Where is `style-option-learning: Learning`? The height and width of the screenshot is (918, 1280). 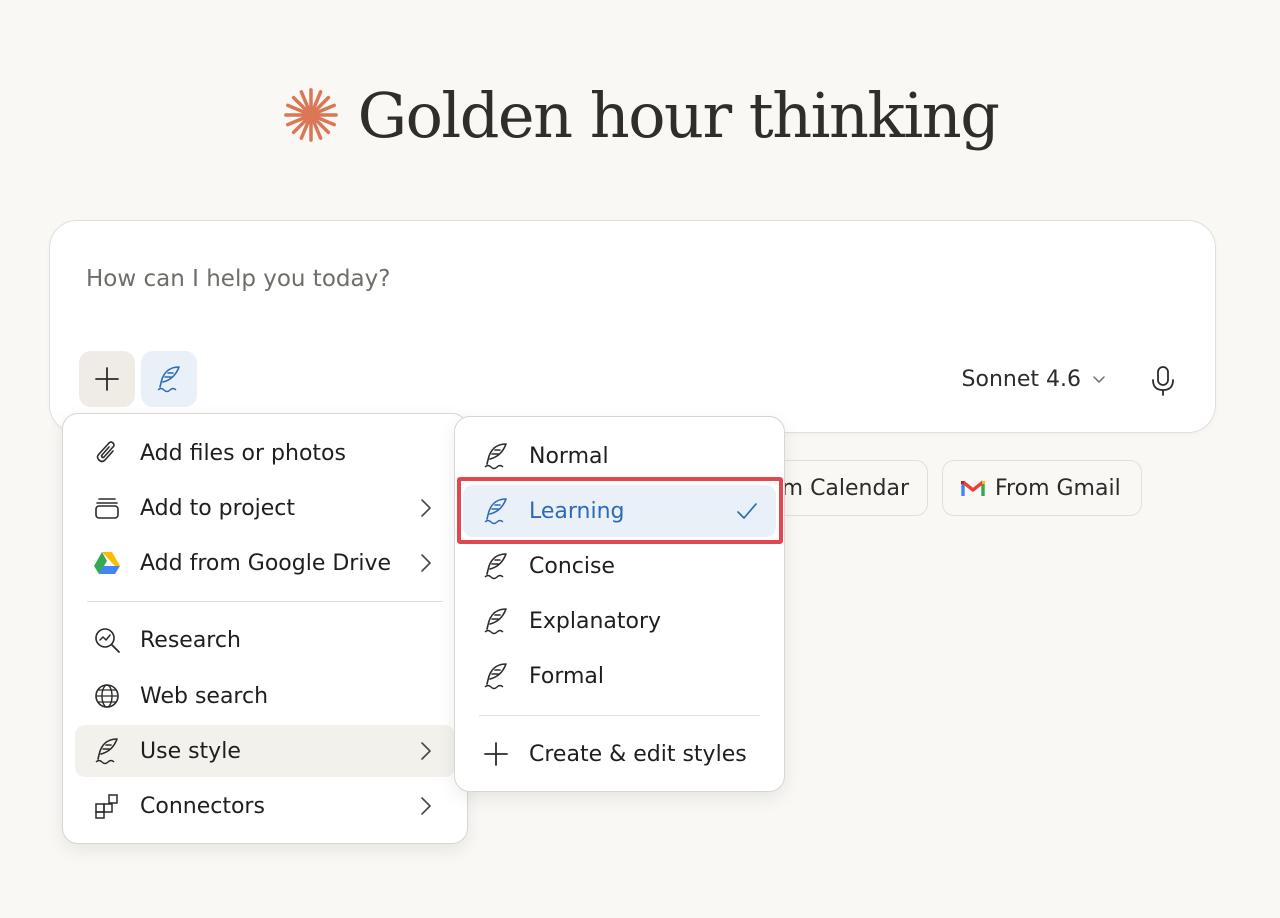
style-option-learning: Learning is located at coordinates (619, 511).